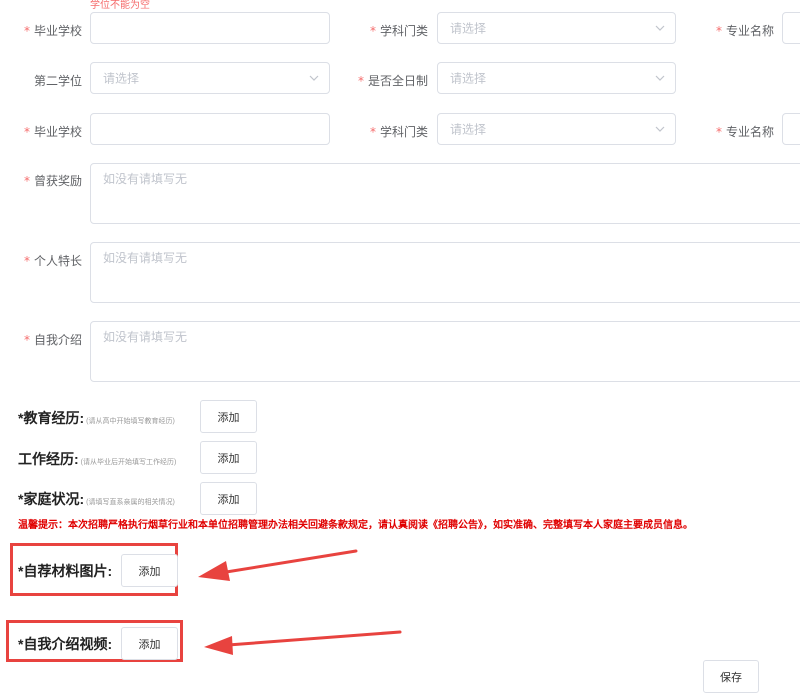 This screenshot has width=800, height=693. Describe the element at coordinates (278, 565) in the screenshot. I see `arrow-to-materials` at that location.